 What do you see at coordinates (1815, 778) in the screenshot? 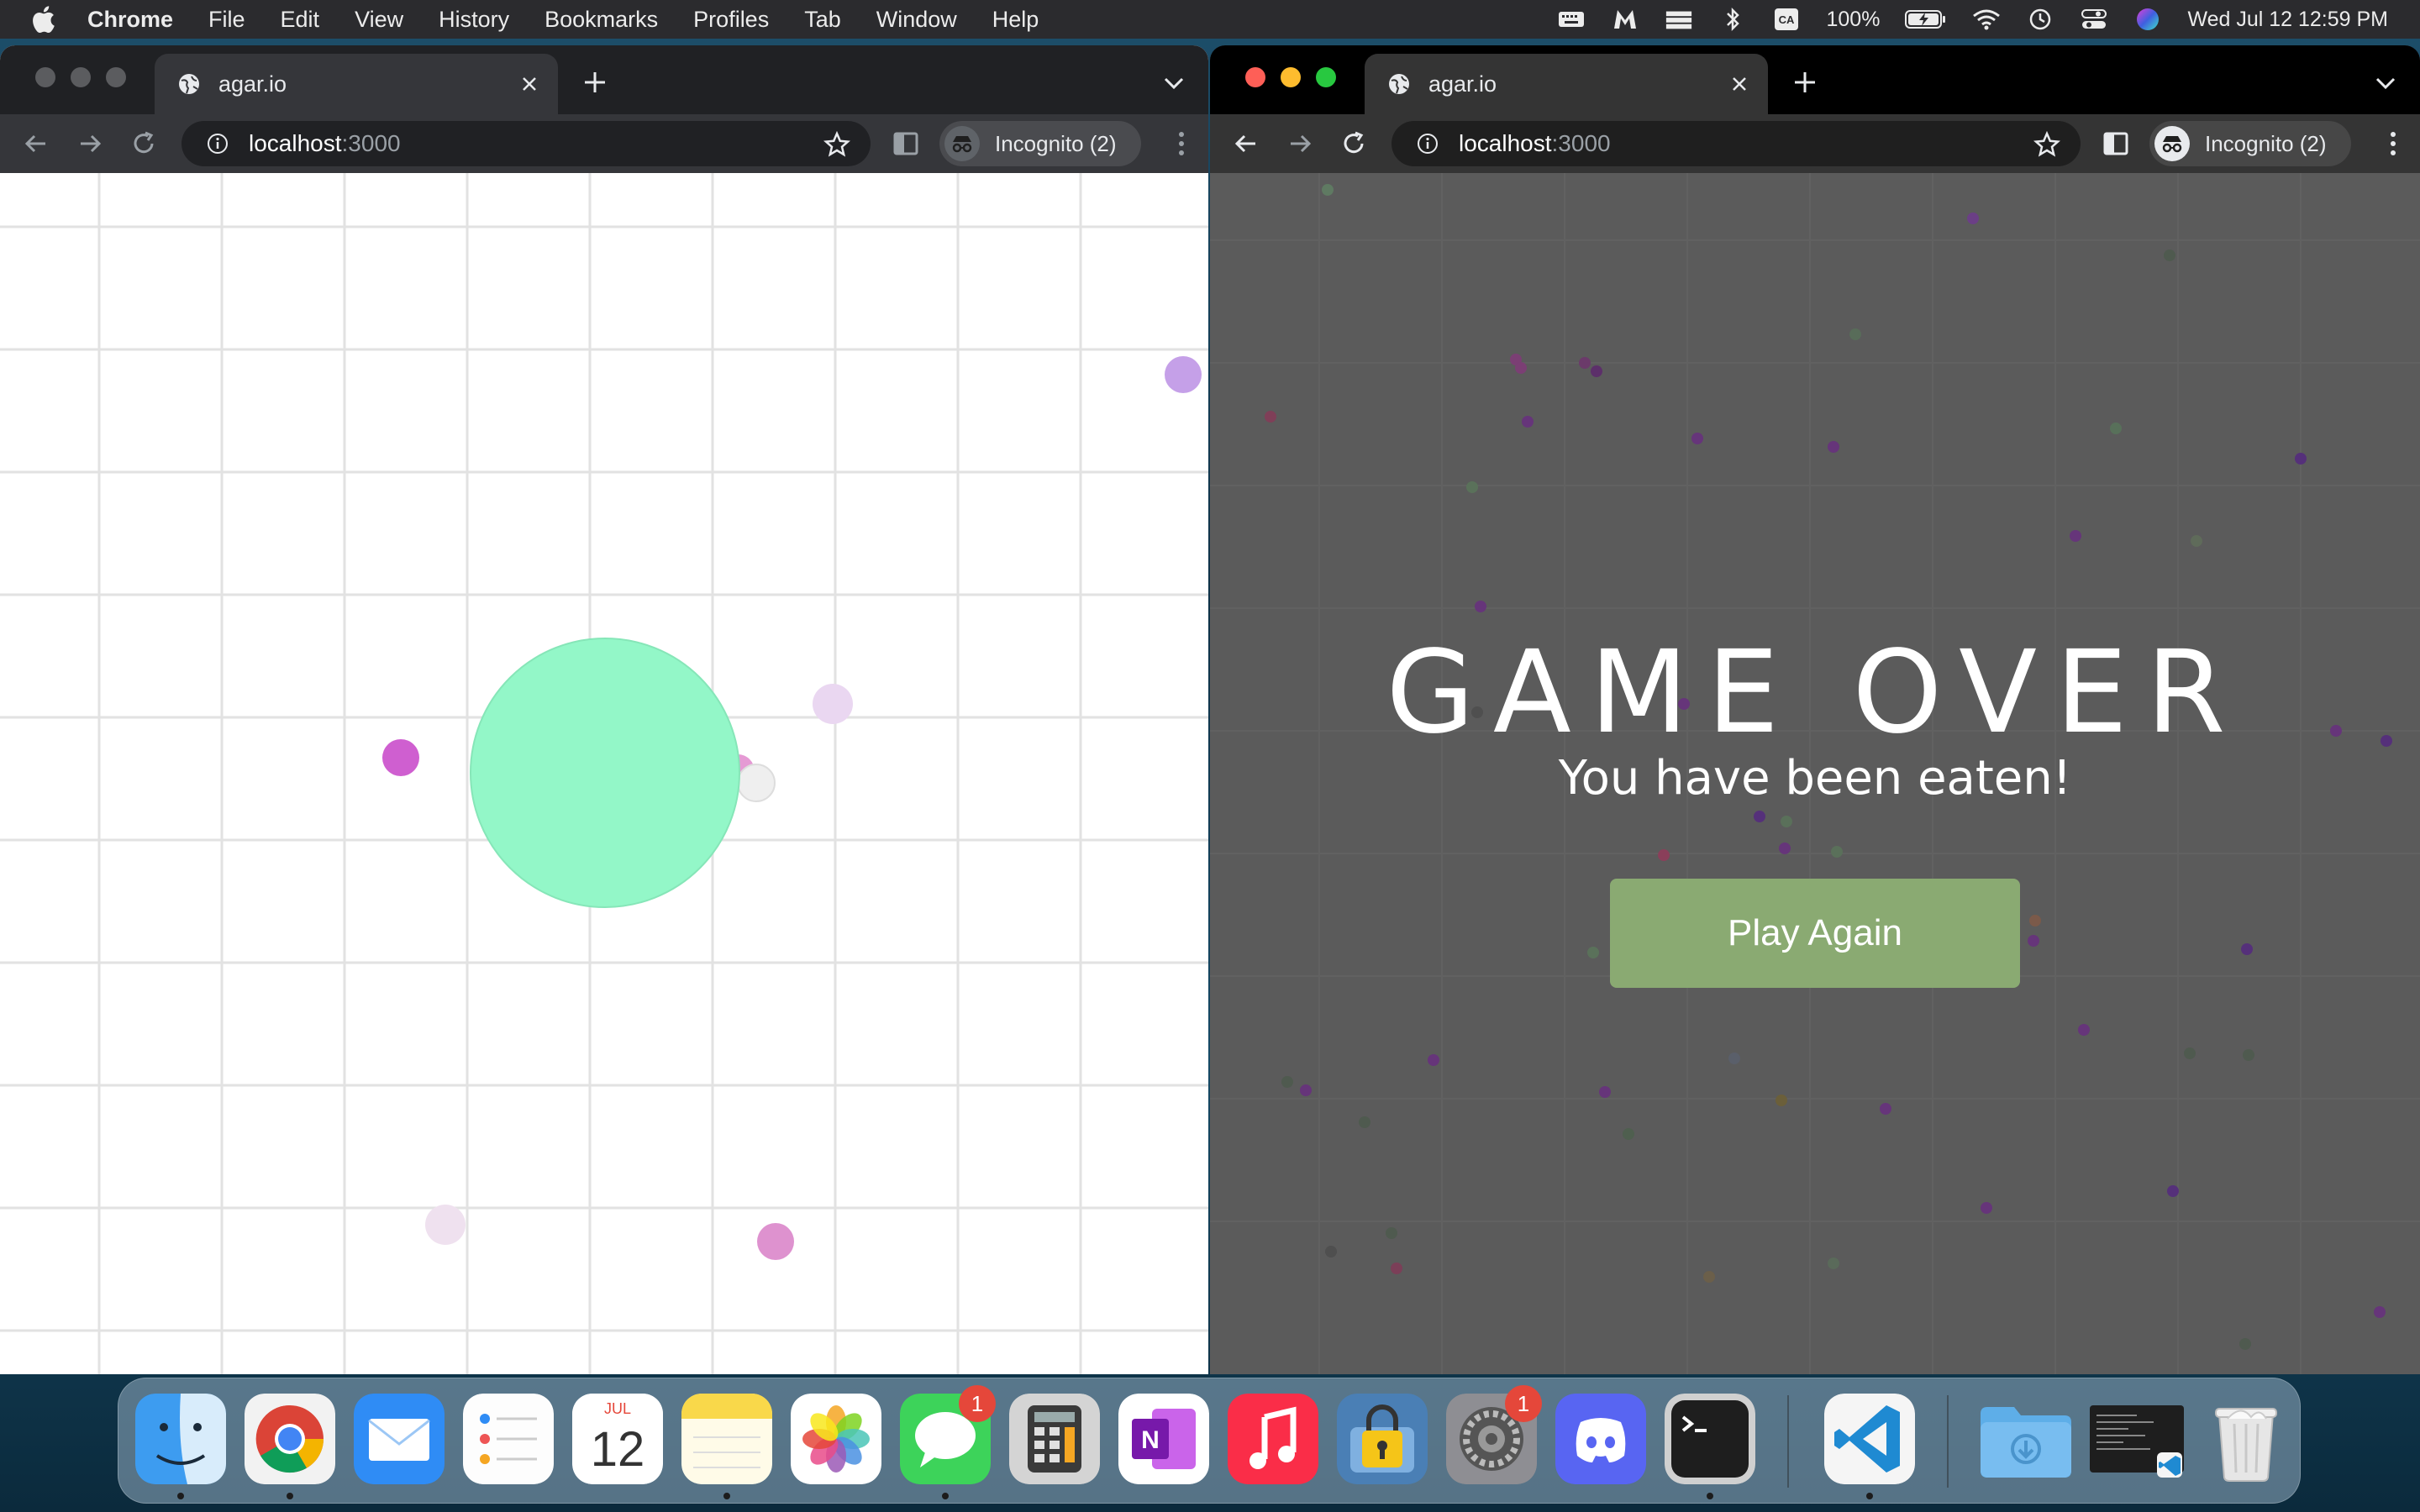
I see `game-over-subtitle: You have been eaten!` at bounding box center [1815, 778].